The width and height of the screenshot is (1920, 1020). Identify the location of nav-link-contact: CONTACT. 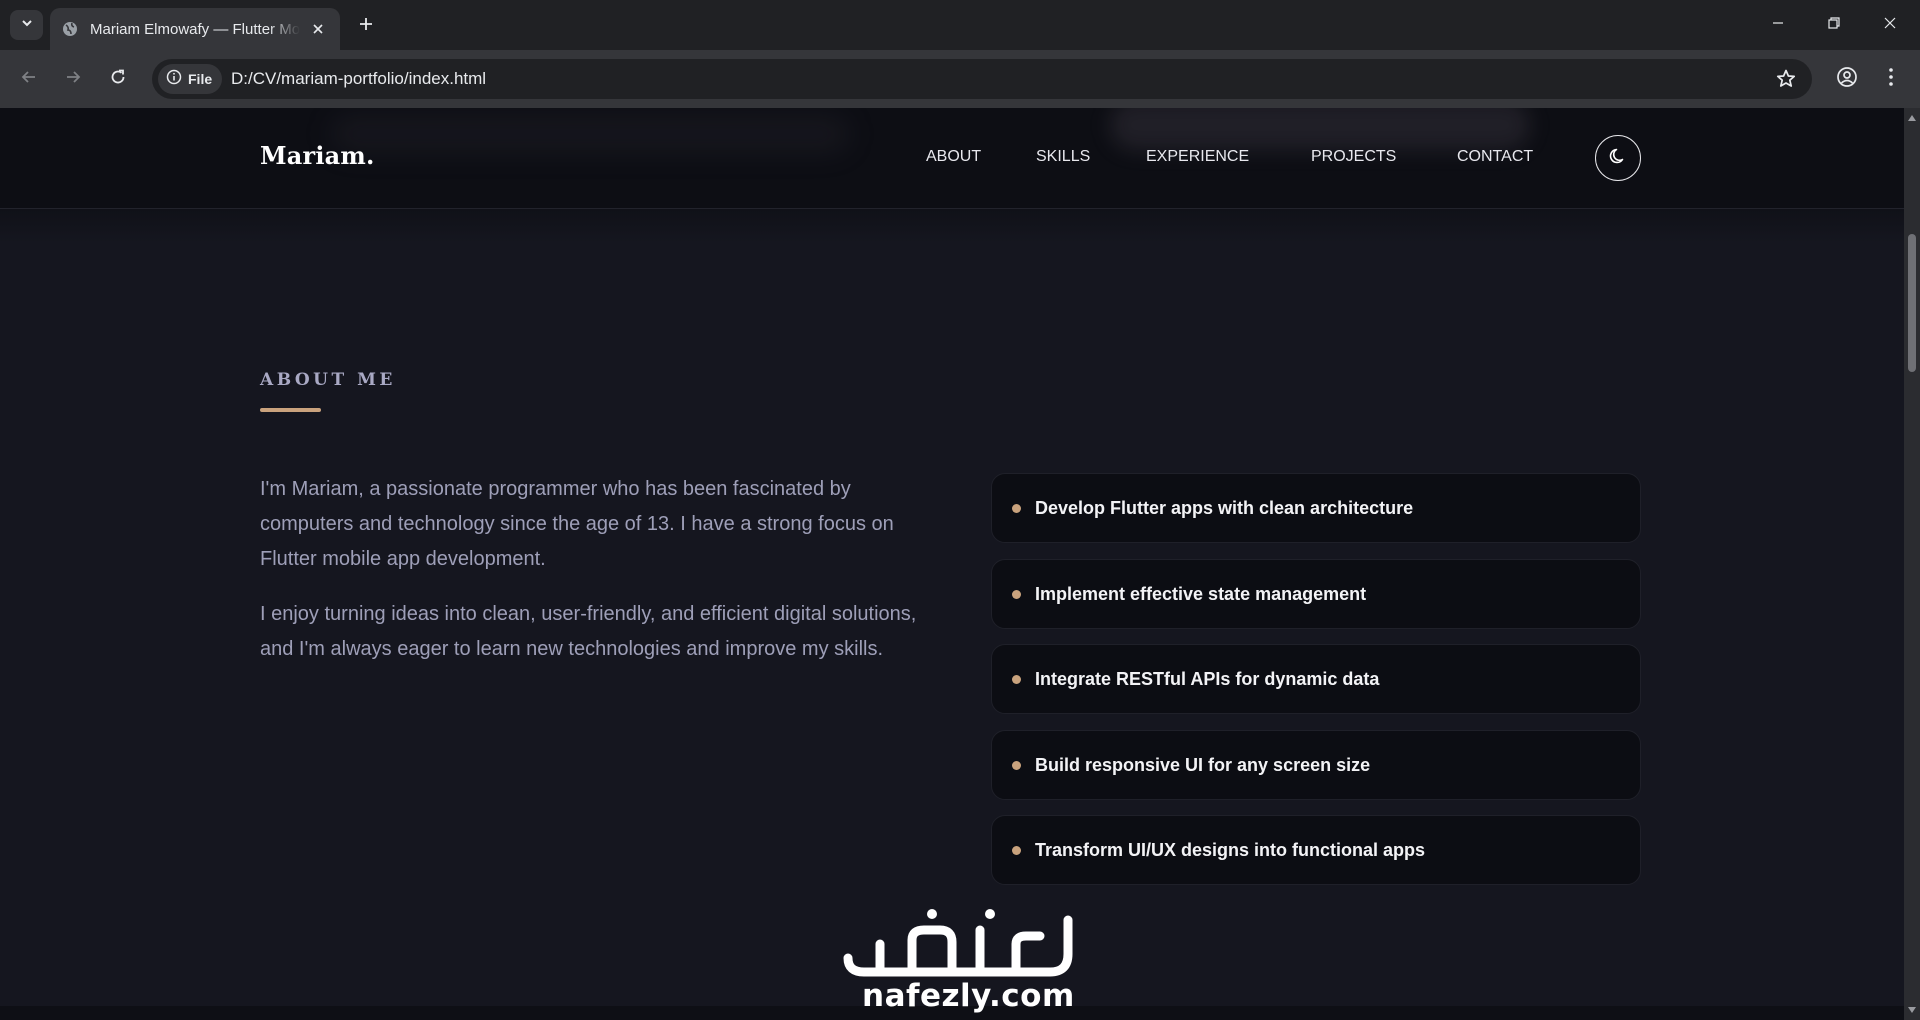
(1495, 157).